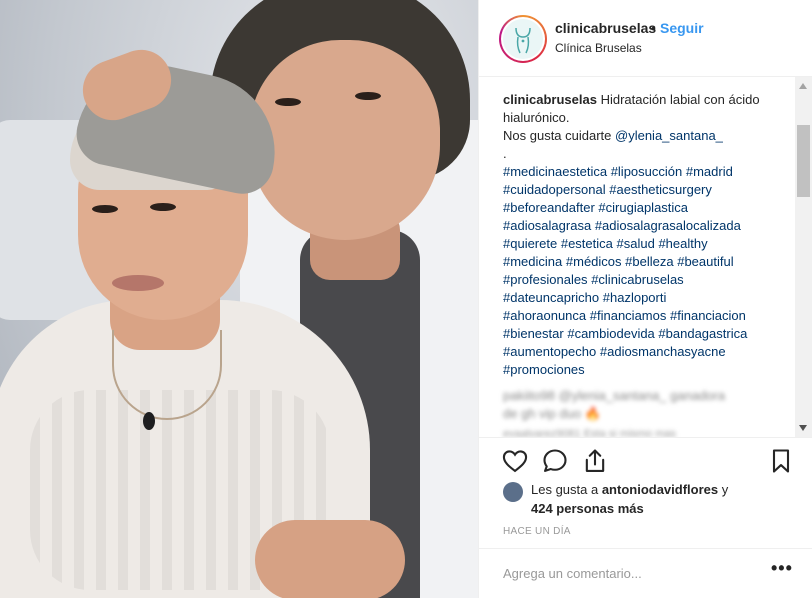 This screenshot has width=812, height=598. Describe the element at coordinates (803, 86) in the screenshot. I see `scroll-up-arrow-icon` at that location.